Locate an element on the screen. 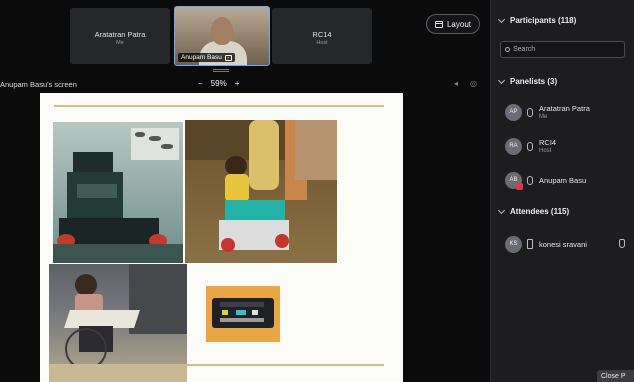 This screenshot has width=634, height=382. participants-header: Participants (118) is located at coordinates (537, 20).